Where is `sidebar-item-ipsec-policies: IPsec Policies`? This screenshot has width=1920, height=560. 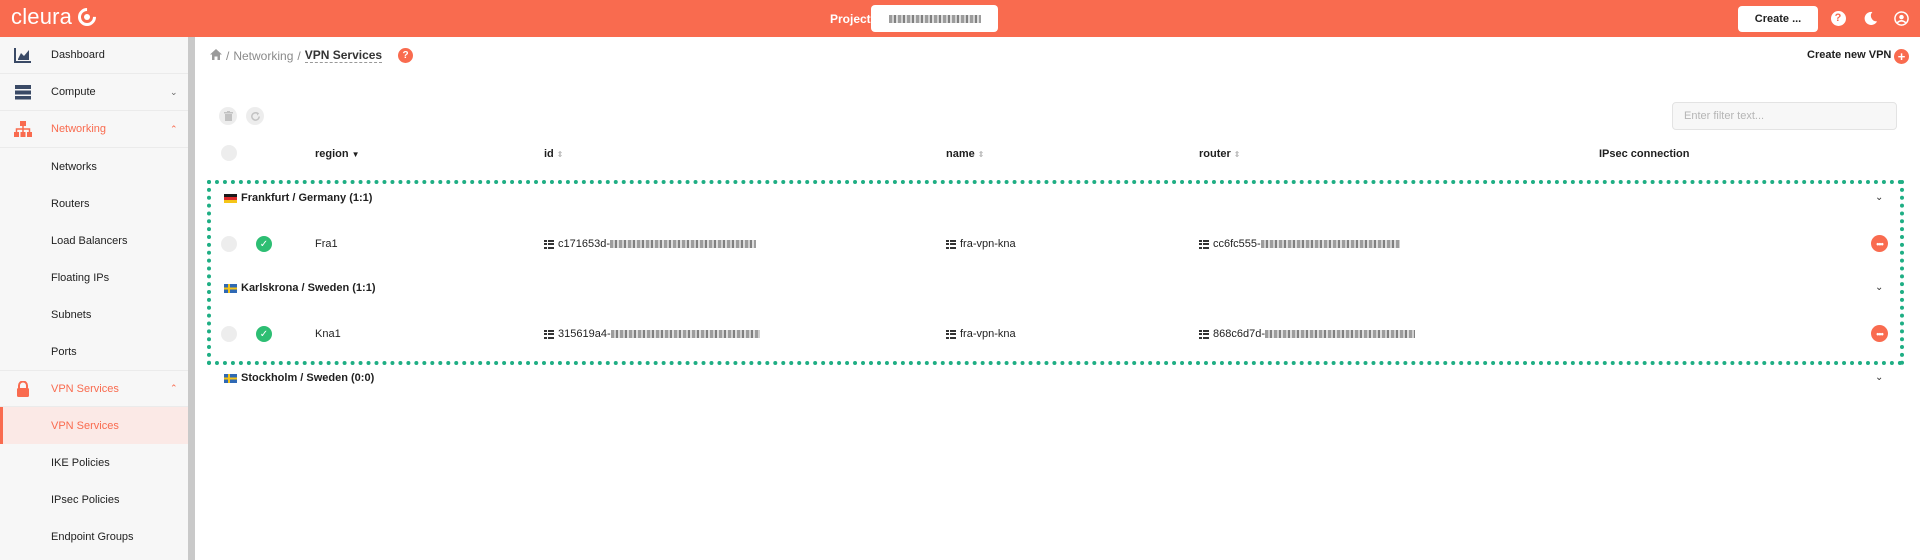 sidebar-item-ipsec-policies: IPsec Policies is located at coordinates (94, 499).